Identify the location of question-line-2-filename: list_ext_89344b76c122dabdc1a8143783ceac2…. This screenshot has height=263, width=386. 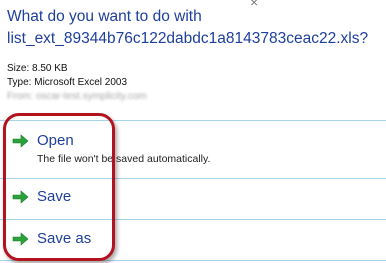
(188, 38).